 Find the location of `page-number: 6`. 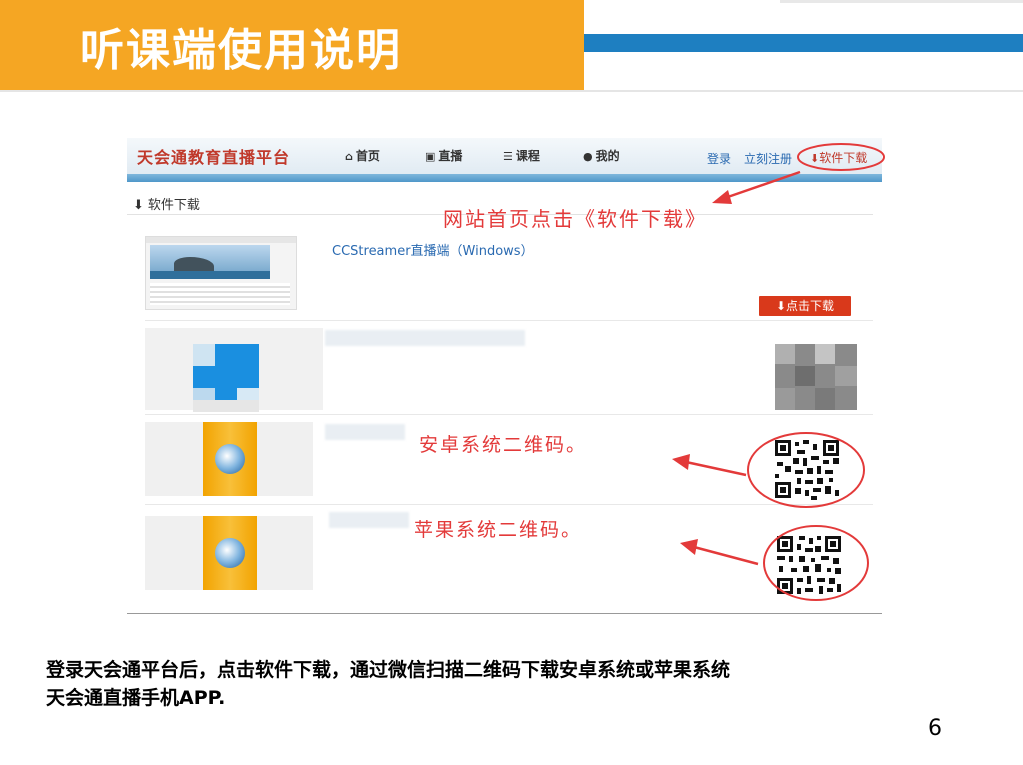

page-number: 6 is located at coordinates (935, 728).